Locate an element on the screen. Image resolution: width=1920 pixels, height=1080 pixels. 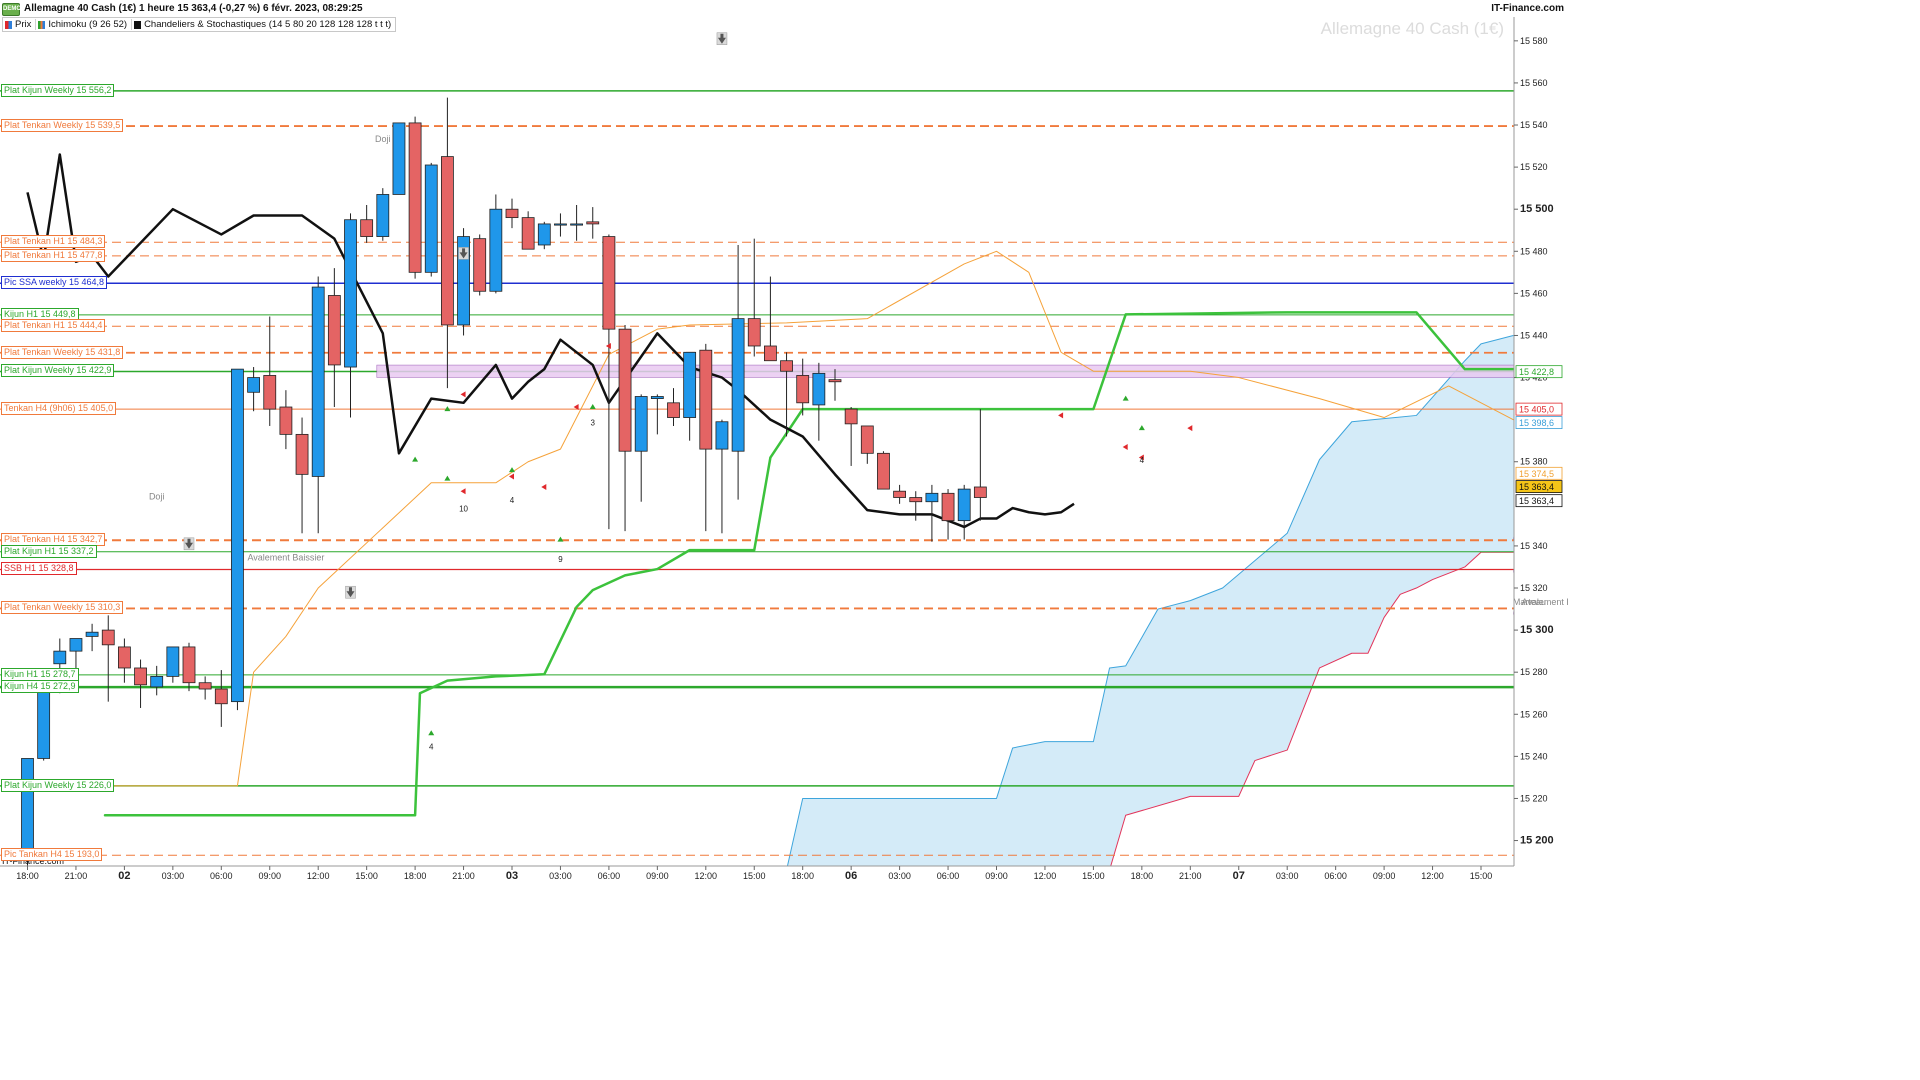
level-label: Plat Kijun H1 15 337,2 is located at coordinates (49, 551).